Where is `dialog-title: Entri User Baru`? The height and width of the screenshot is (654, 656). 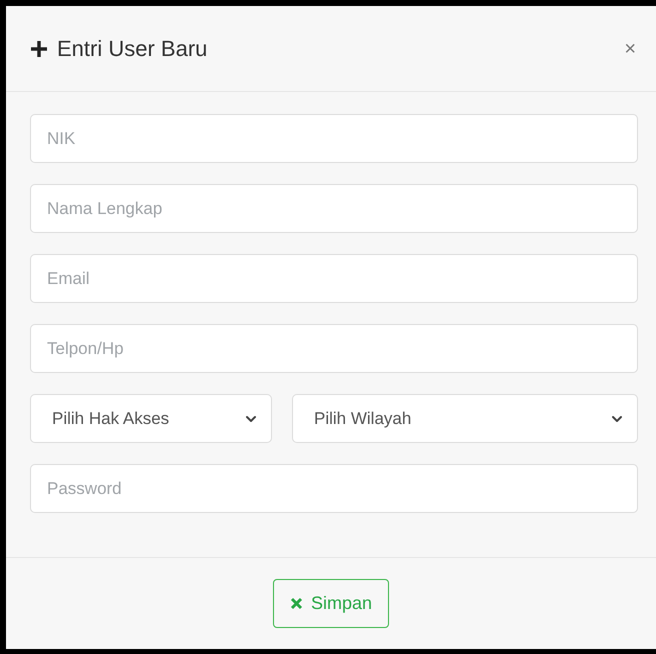 dialog-title: Entri User Baru is located at coordinates (132, 49).